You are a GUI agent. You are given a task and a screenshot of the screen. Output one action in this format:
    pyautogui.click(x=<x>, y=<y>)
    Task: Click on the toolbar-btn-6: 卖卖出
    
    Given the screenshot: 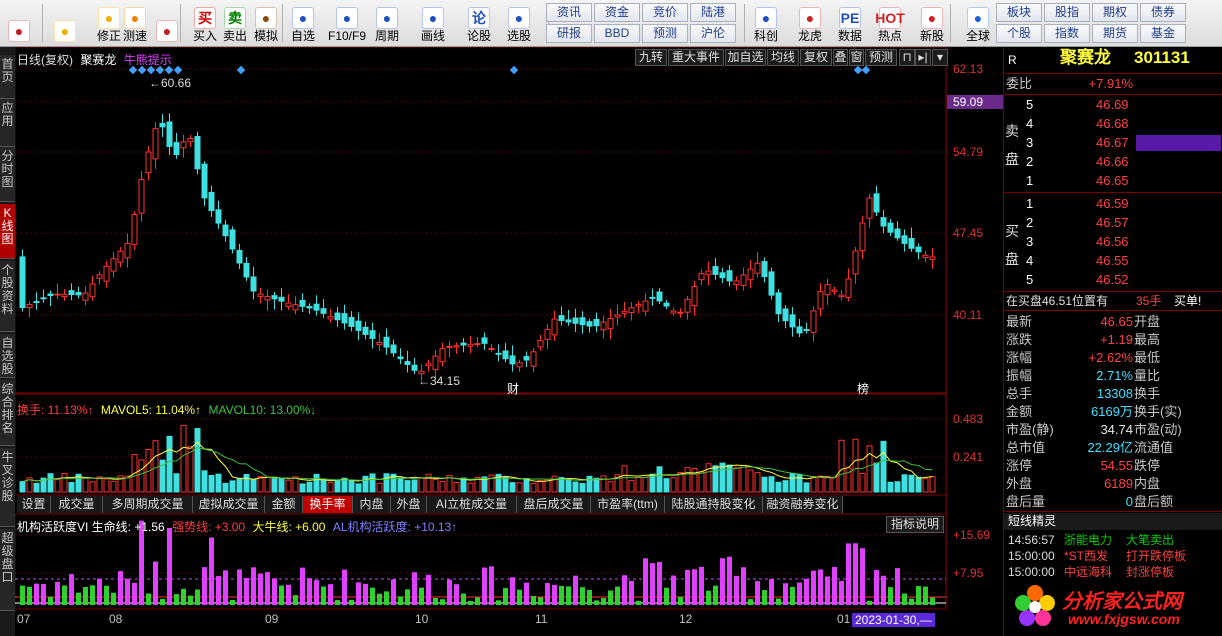 What is the action you would take?
    pyautogui.click(x=235, y=23)
    